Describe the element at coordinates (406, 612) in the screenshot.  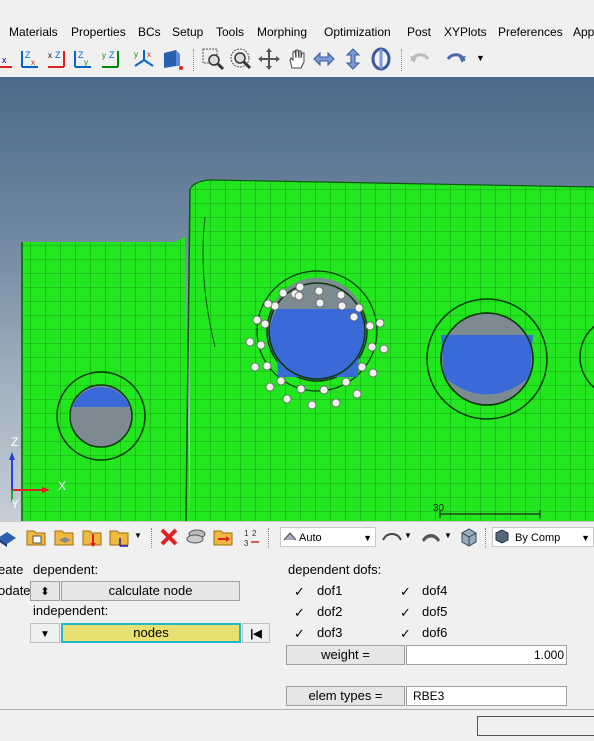
I see `dof5-checkbox: ✓` at that location.